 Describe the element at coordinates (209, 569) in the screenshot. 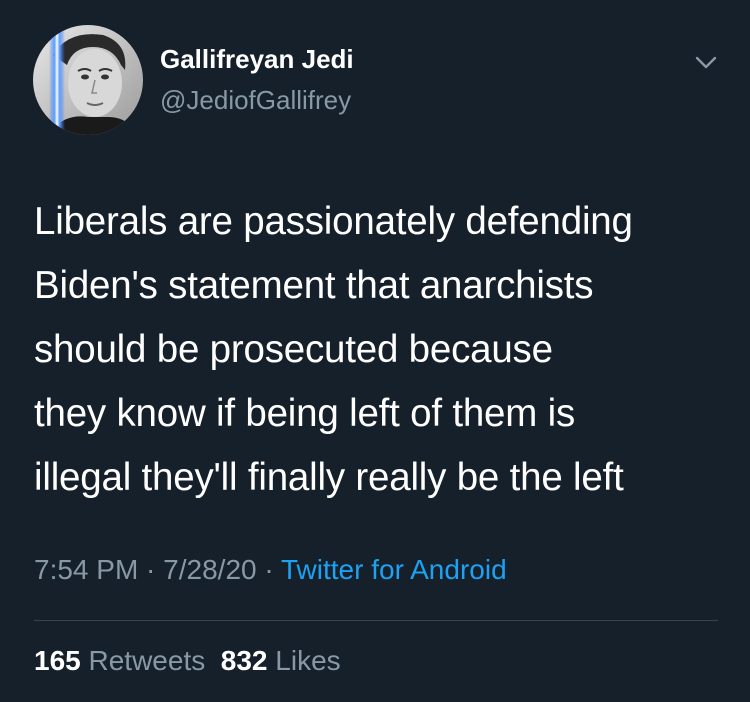

I see `tweet-date: 7/28/20` at that location.